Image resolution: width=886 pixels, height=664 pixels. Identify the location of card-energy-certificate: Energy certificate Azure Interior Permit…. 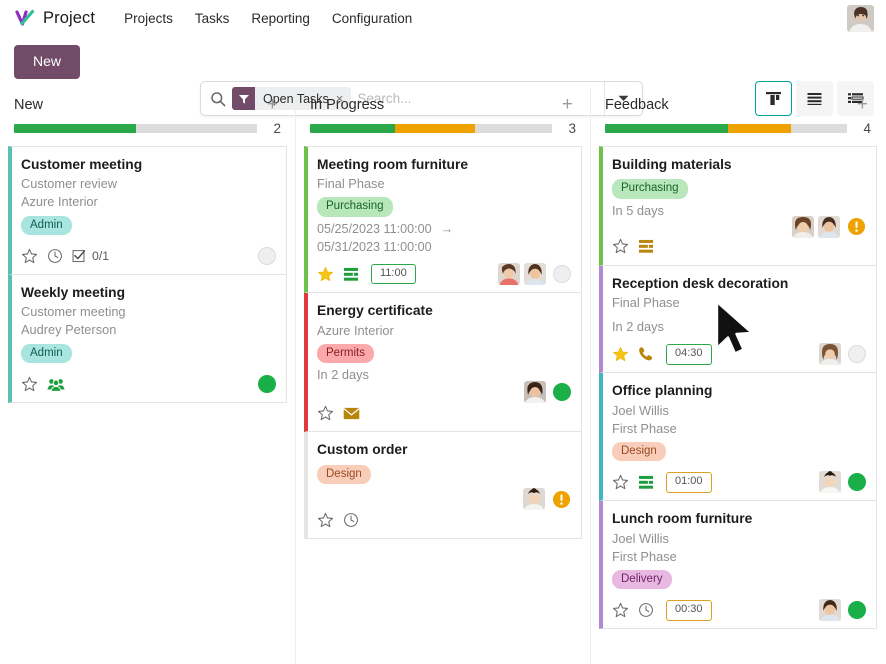
(443, 363).